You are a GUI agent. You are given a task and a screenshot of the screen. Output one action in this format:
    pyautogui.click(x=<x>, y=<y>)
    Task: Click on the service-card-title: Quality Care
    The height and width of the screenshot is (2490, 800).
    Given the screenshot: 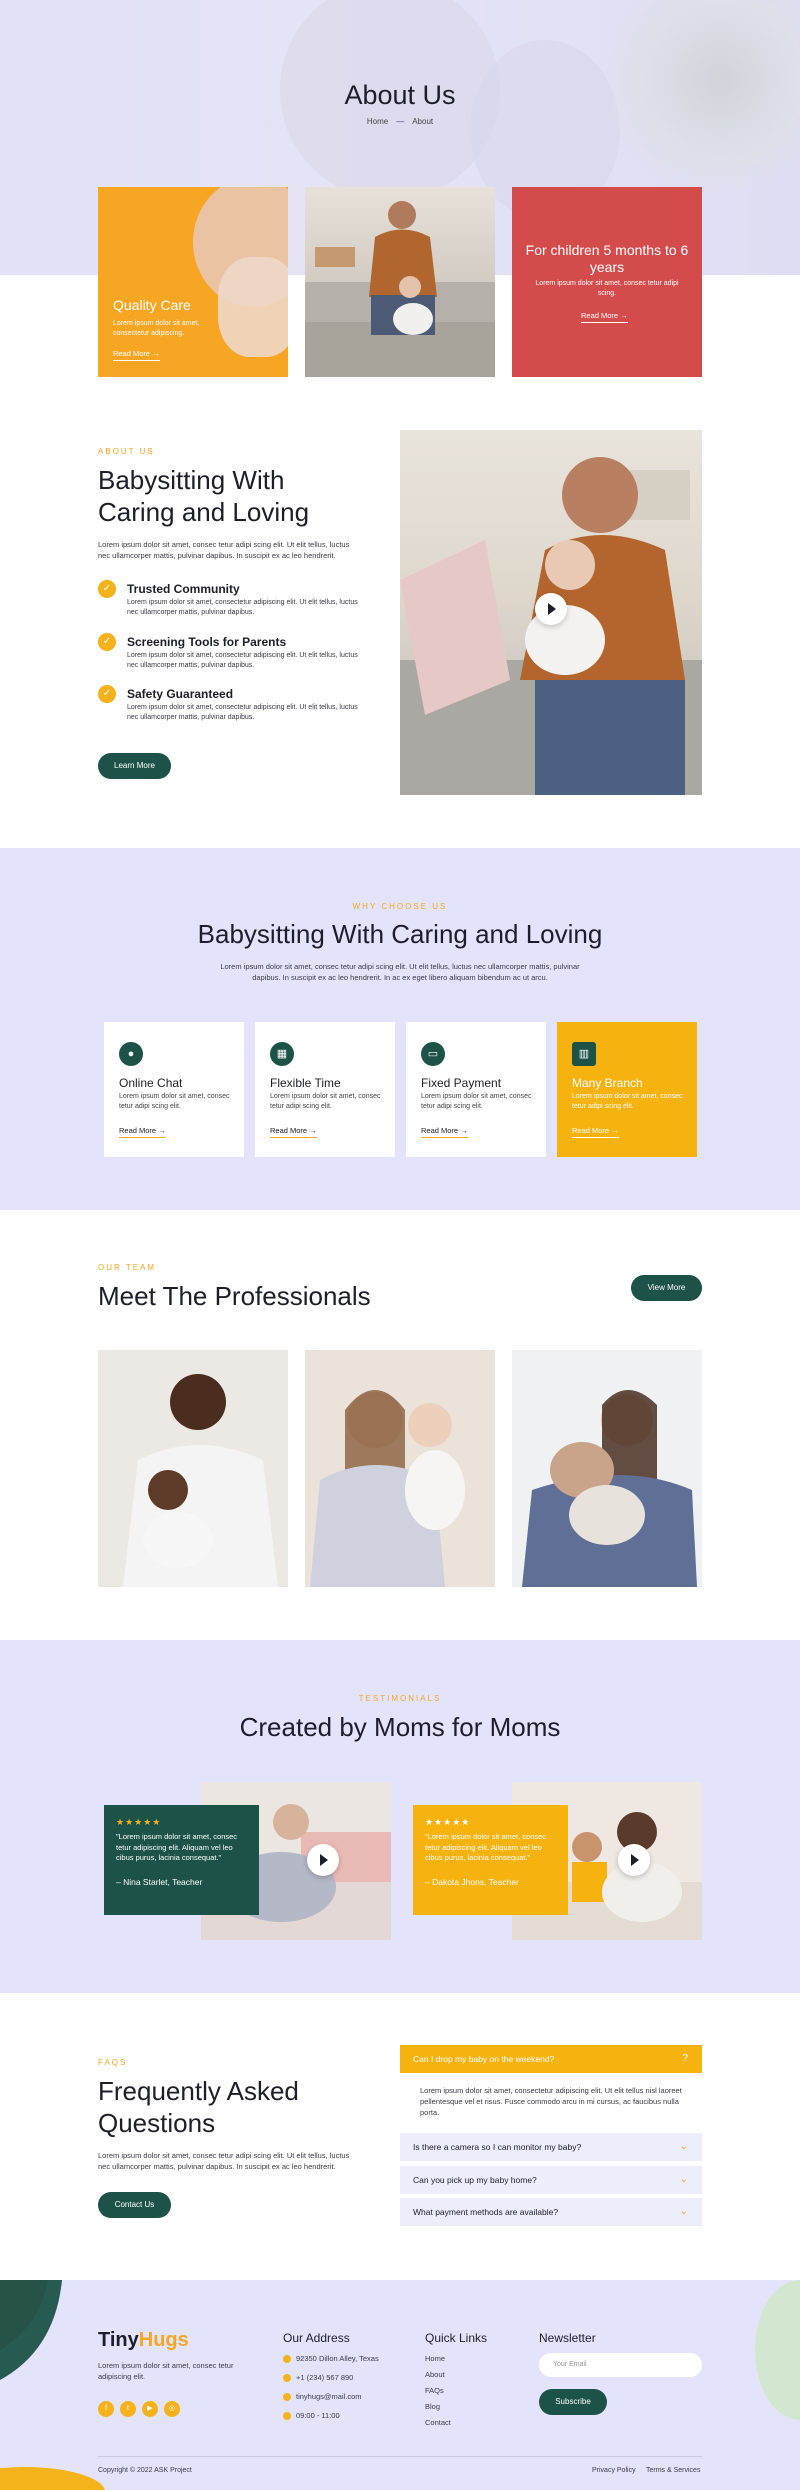 What is the action you would take?
    pyautogui.click(x=152, y=305)
    